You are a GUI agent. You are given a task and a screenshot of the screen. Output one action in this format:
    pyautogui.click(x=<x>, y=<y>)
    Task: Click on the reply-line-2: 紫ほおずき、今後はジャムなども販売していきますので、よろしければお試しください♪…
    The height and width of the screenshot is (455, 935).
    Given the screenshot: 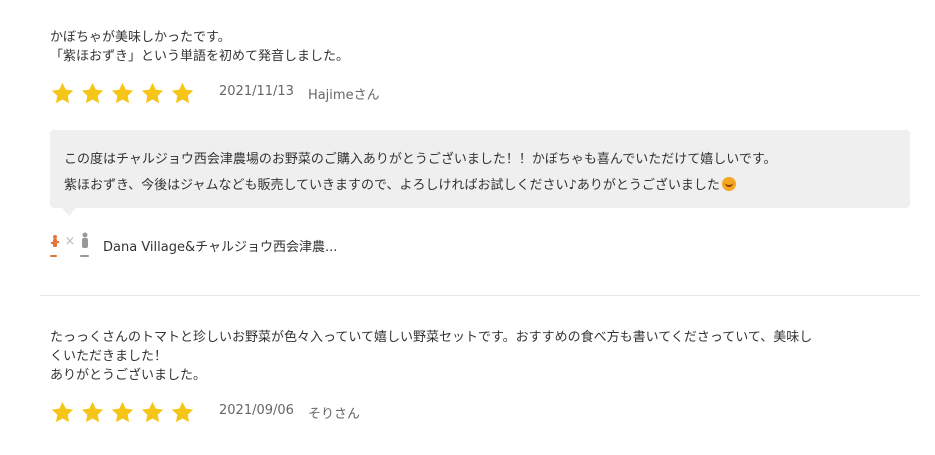 What is the action you would take?
    pyautogui.click(x=480, y=186)
    